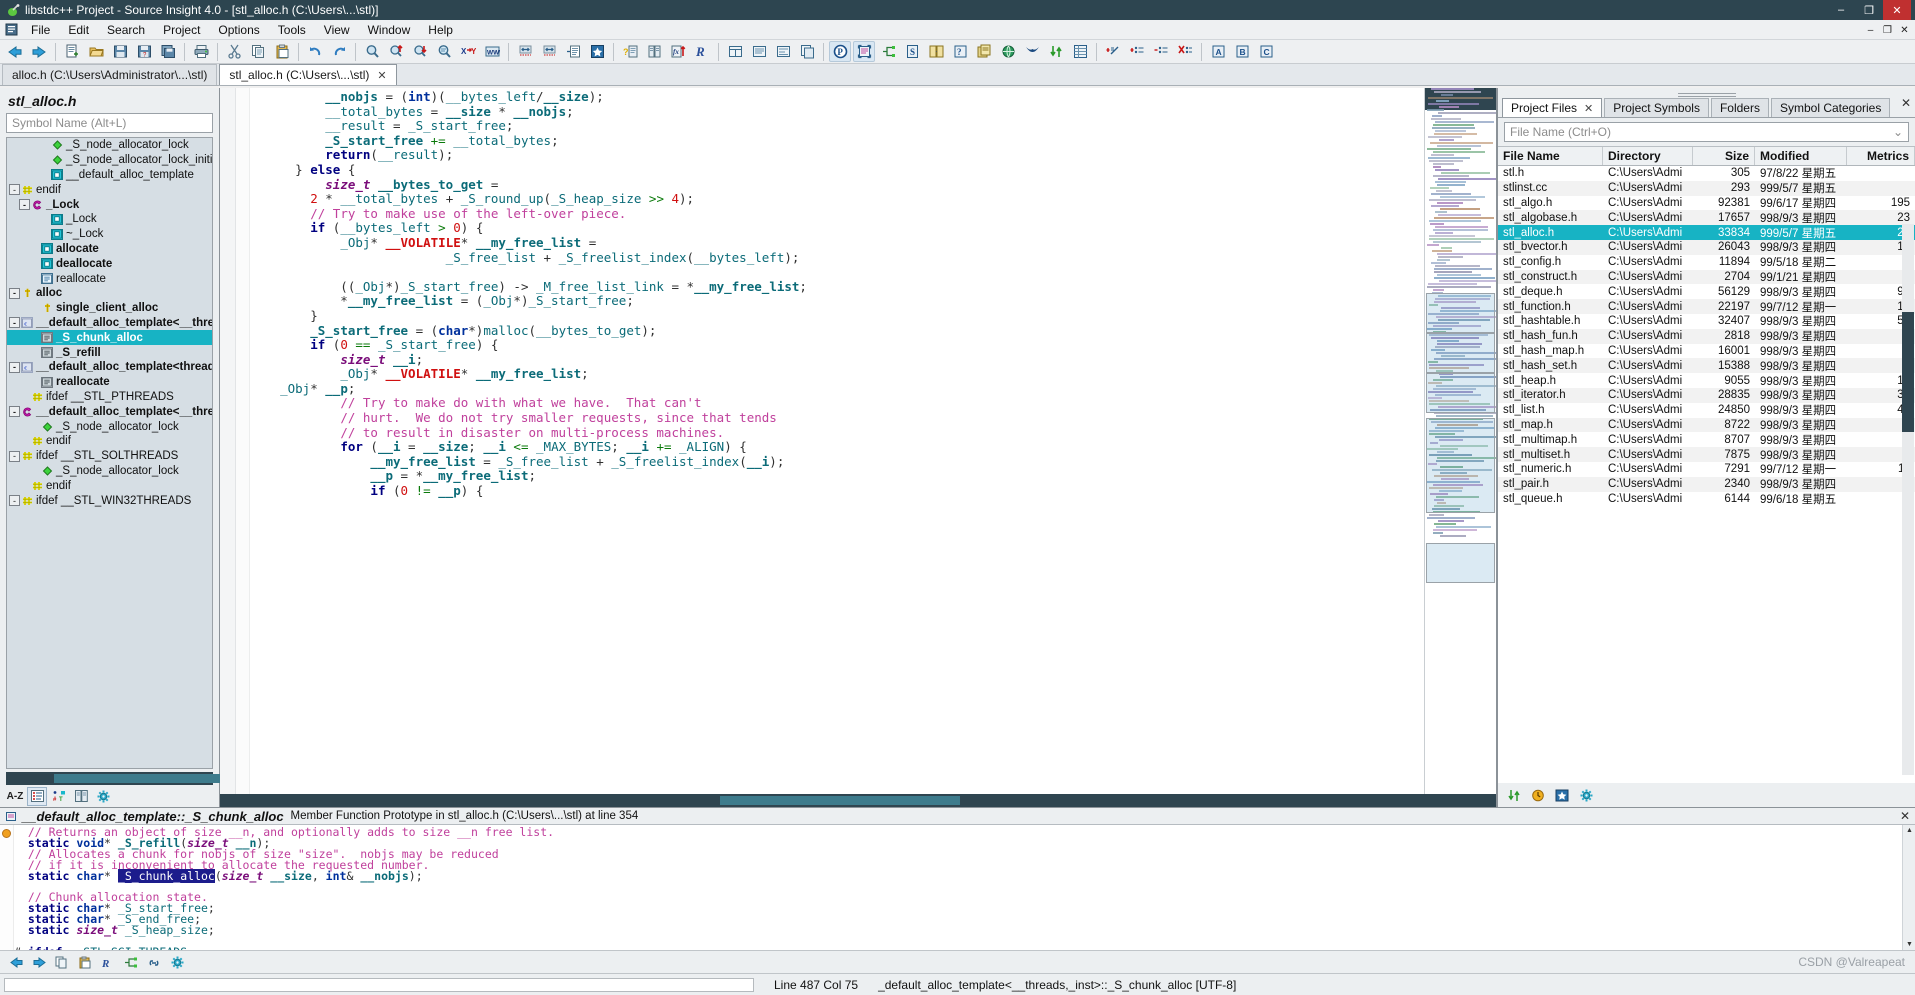 This screenshot has height=995, width=1915. What do you see at coordinates (243, 441) in the screenshot?
I see `editor-fold-gutter` at bounding box center [243, 441].